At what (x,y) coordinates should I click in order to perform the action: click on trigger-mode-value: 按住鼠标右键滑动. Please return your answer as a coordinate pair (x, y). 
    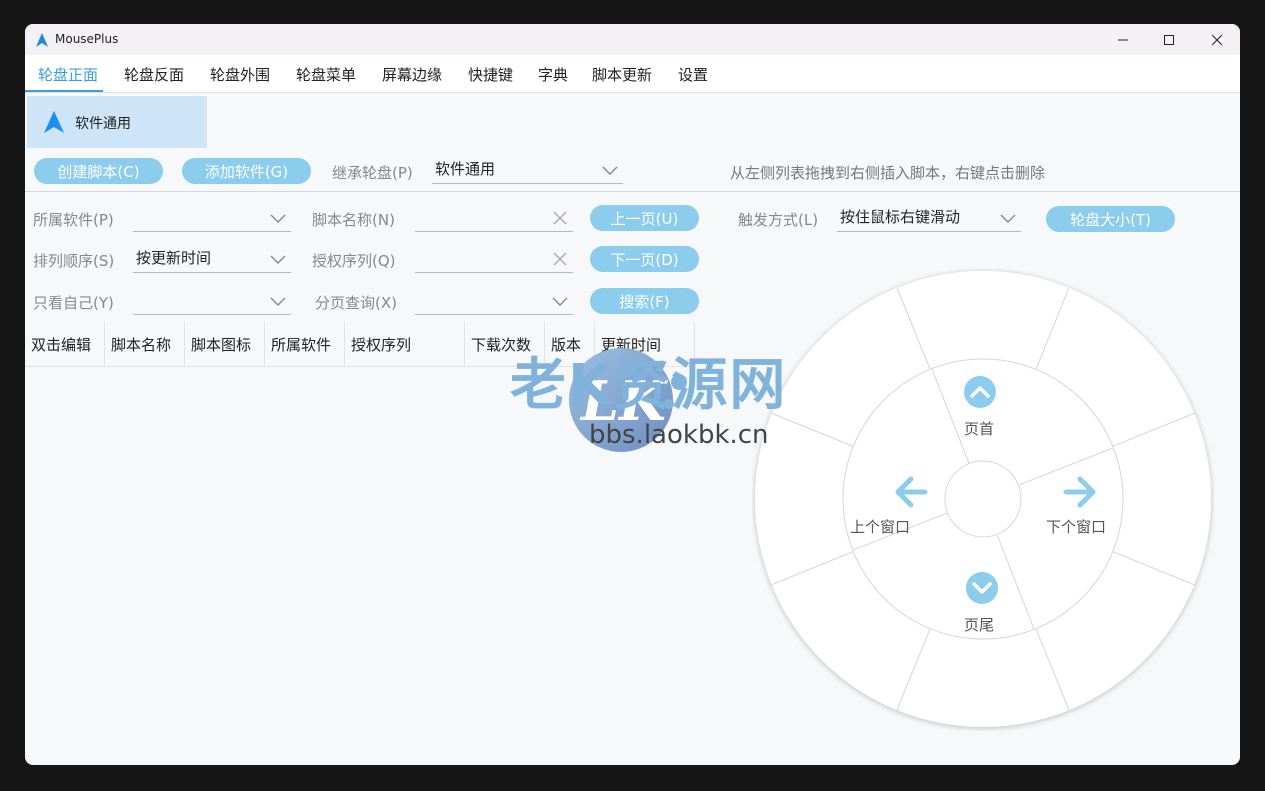
    Looking at the image, I should click on (900, 217).